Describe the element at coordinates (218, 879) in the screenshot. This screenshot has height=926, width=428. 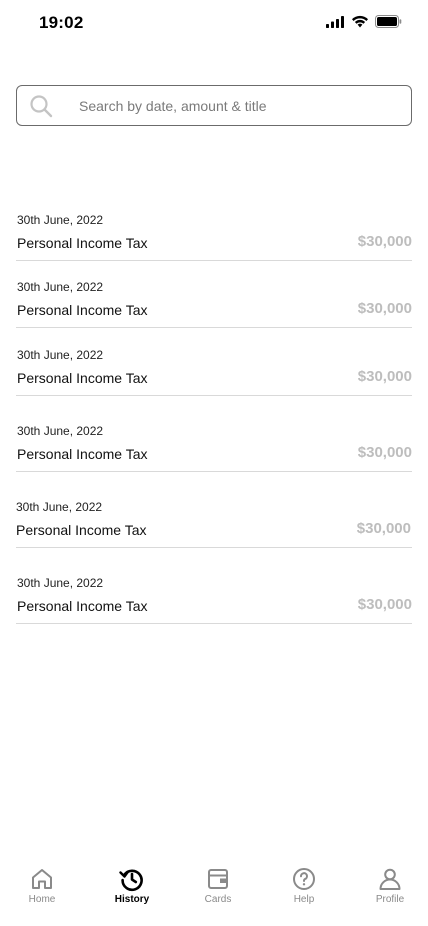
I see `wallet-icon` at that location.